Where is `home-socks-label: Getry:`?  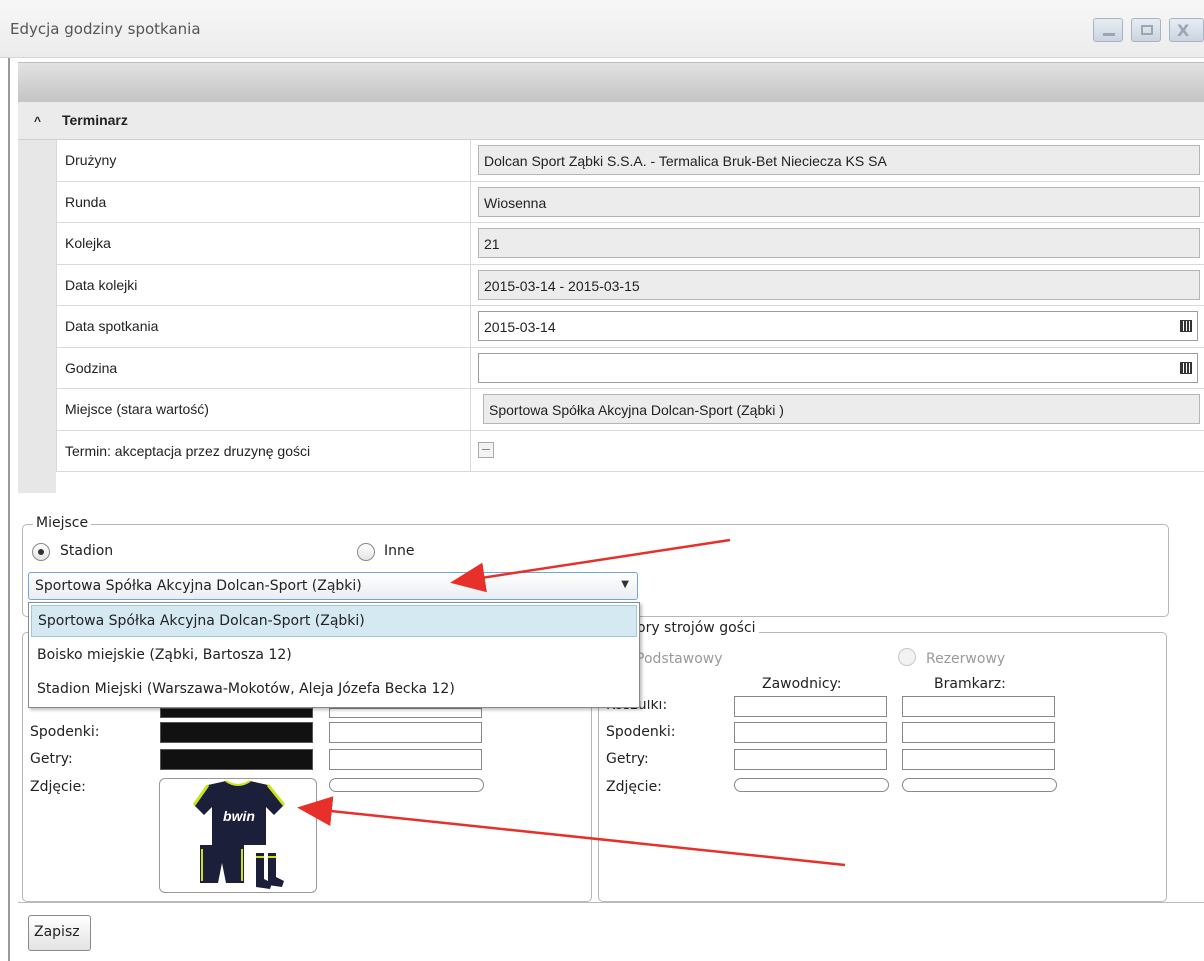
home-socks-label: Getry: is located at coordinates (51, 759).